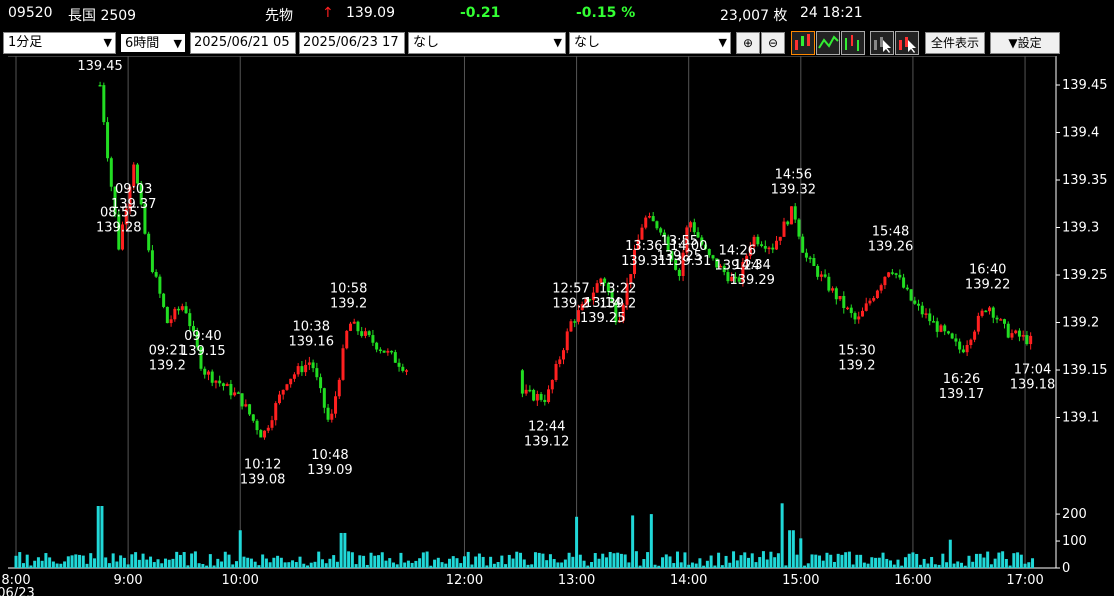  What do you see at coordinates (988, 285) in the screenshot?
I see `annotation-value: 139.22` at bounding box center [988, 285].